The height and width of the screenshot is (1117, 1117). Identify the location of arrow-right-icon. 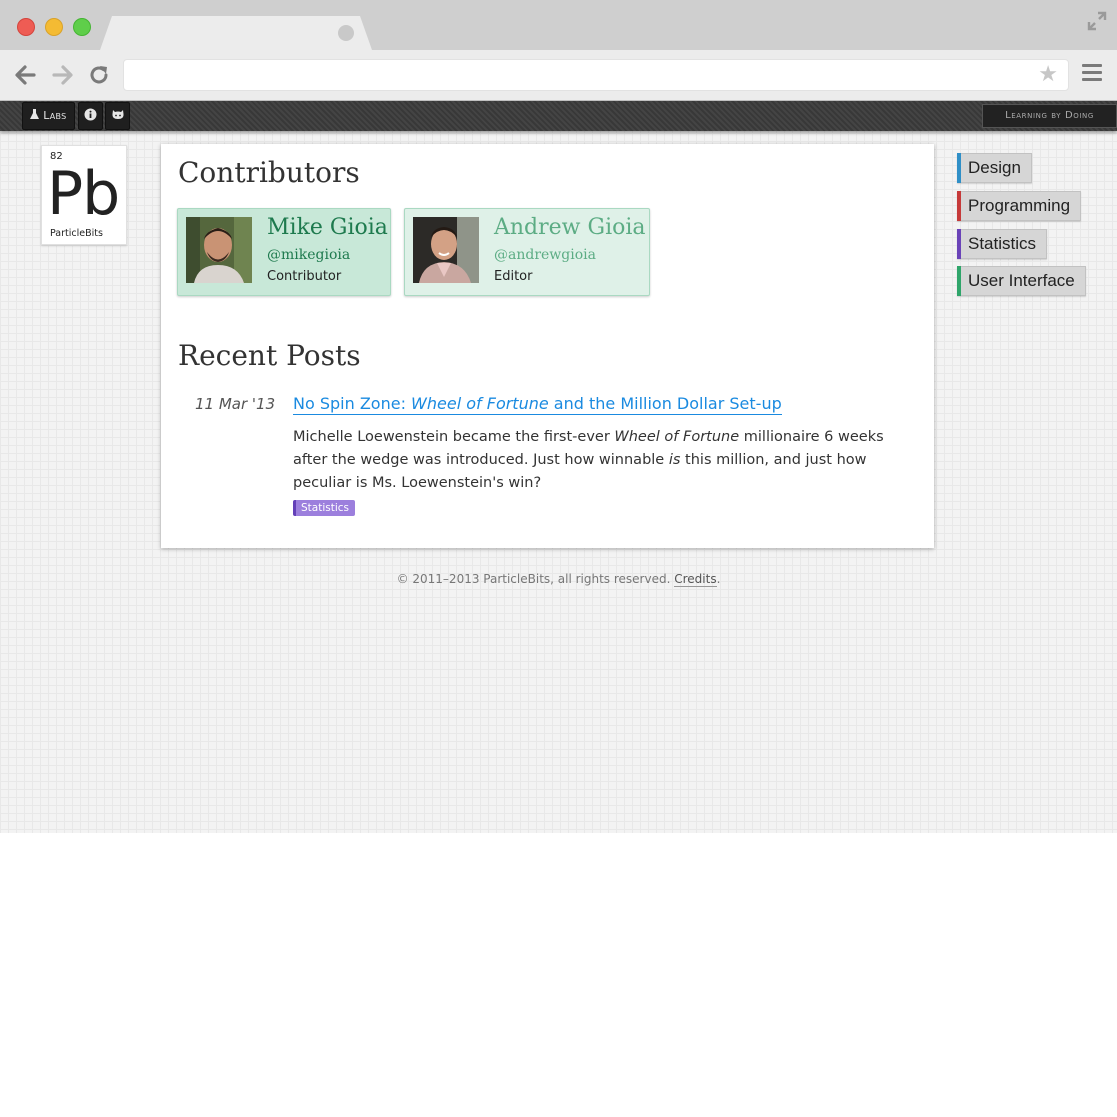
(63, 75).